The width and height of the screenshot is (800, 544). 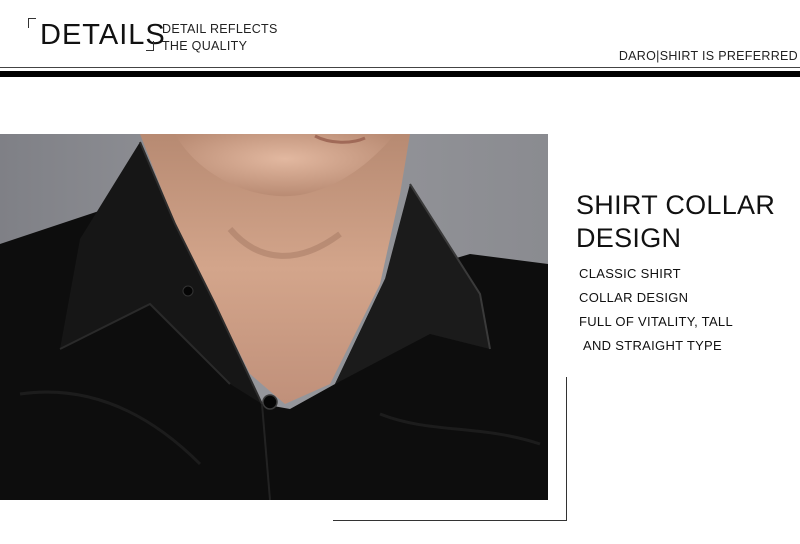 I want to click on description-line: AND STRAIGHT TYPE, so click(x=652, y=345).